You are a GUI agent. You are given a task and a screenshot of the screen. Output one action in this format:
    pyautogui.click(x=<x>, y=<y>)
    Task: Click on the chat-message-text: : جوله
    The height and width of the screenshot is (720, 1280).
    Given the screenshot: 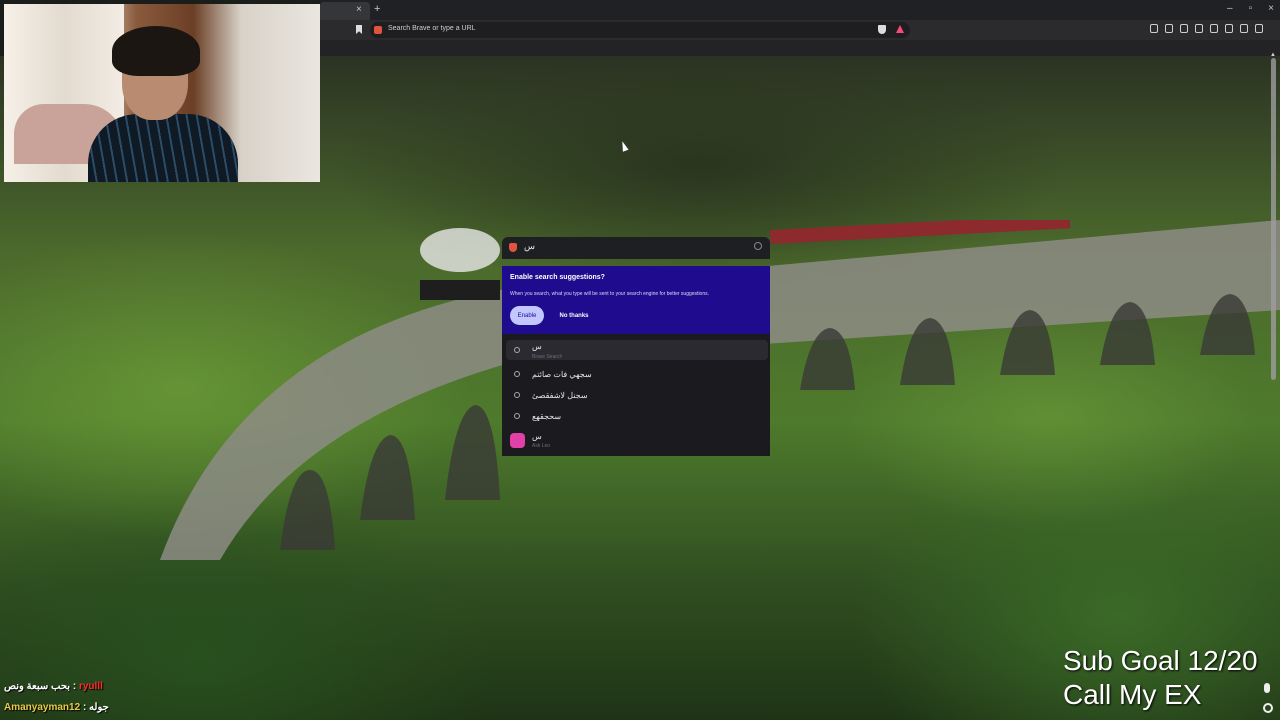 What is the action you would take?
    pyautogui.click(x=95, y=707)
    